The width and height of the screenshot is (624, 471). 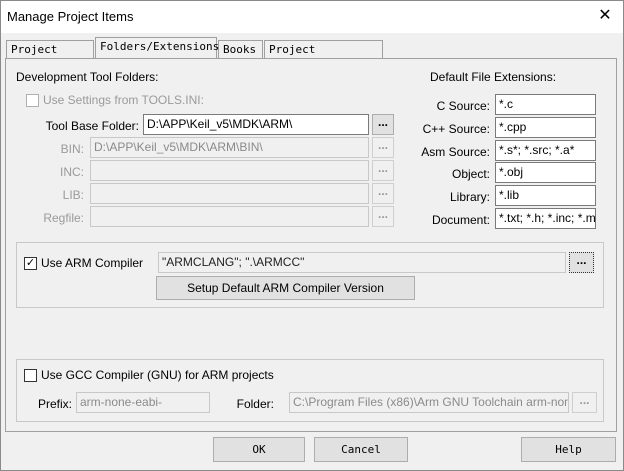 What do you see at coordinates (463, 106) in the screenshot?
I see `c-source-label: C Source:` at bounding box center [463, 106].